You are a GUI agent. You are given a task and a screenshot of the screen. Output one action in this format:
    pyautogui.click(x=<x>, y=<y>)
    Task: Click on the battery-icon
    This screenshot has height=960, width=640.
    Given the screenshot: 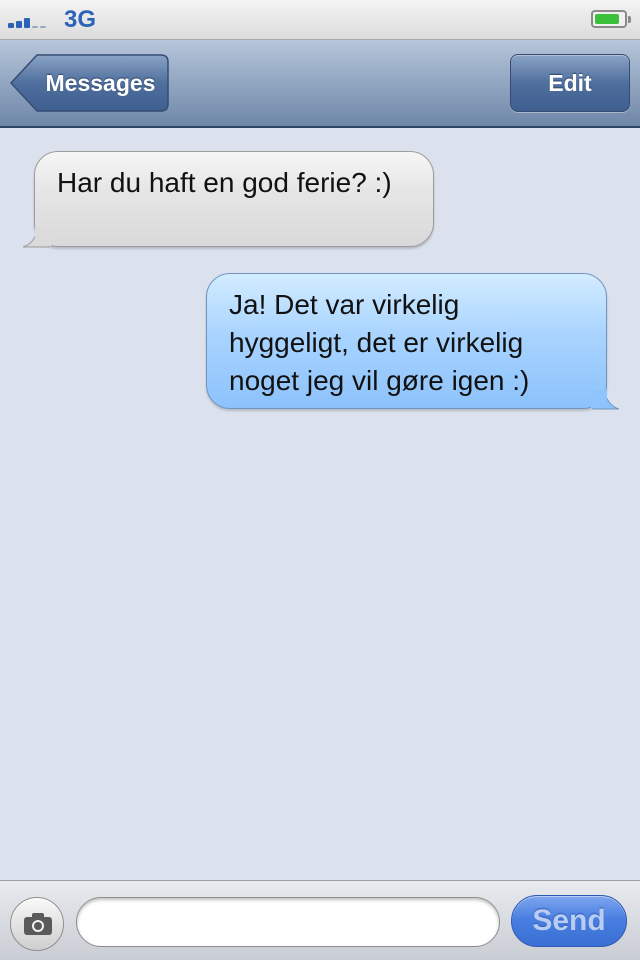 What is the action you would take?
    pyautogui.click(x=611, y=19)
    